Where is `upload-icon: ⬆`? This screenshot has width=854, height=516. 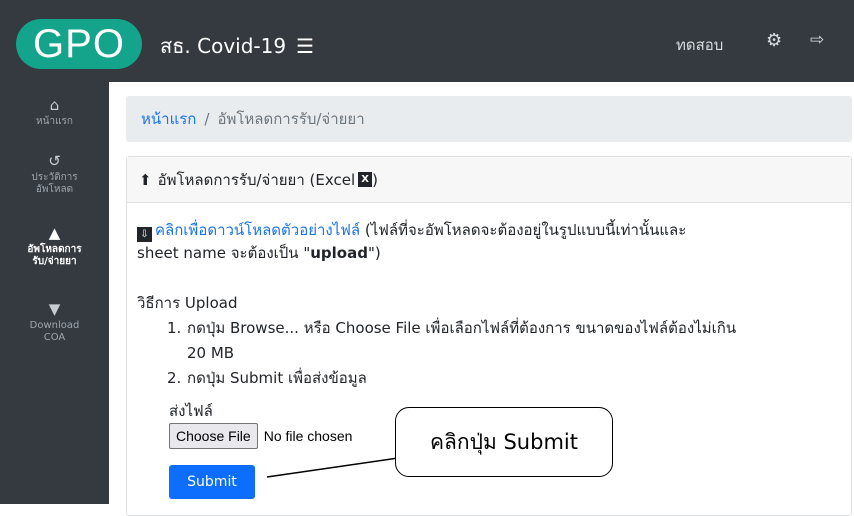 upload-icon: ⬆ is located at coordinates (145, 179).